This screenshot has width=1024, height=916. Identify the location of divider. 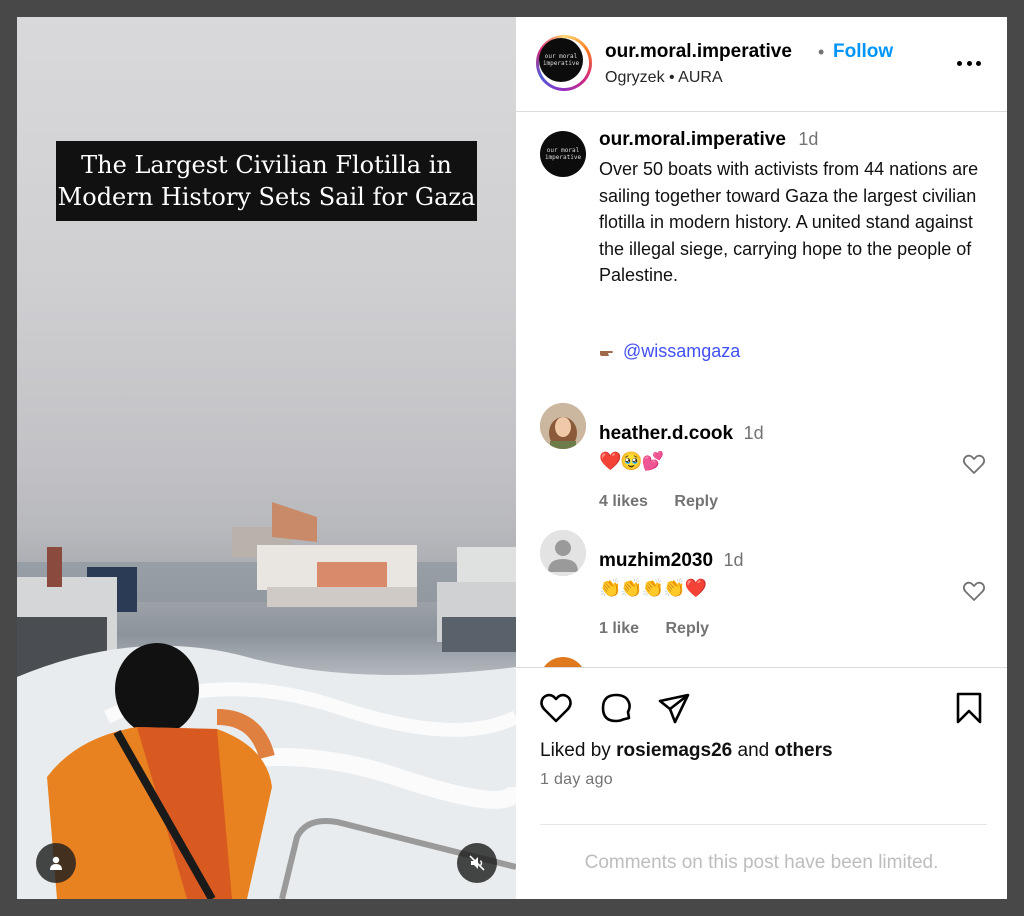
(763, 824).